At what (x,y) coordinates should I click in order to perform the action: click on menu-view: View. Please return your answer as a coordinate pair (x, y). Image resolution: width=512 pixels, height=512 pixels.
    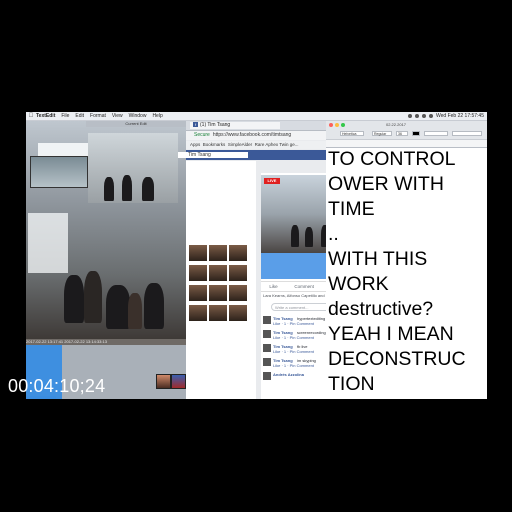
    Looking at the image, I should click on (117, 116).